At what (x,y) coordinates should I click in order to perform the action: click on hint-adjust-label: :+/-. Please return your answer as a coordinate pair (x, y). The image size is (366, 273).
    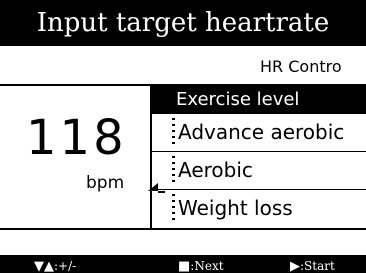
    Looking at the image, I should click on (65, 266).